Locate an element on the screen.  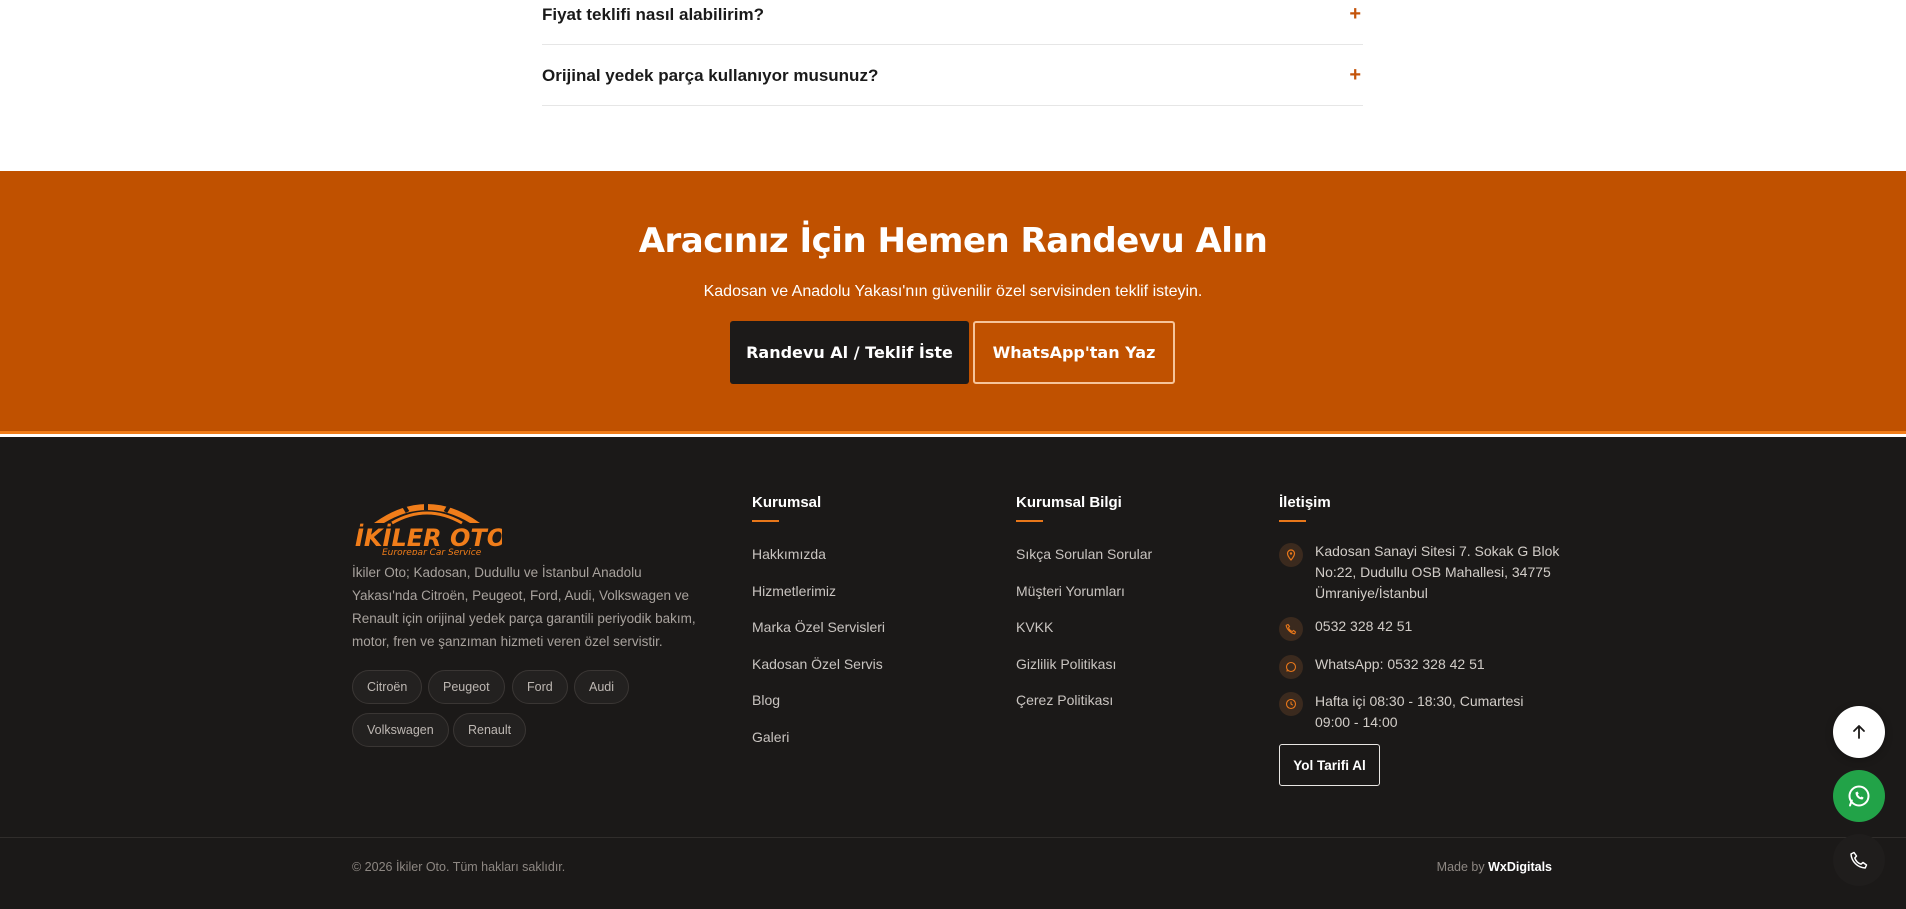
column-title-kurumsal: Kurumsal is located at coordinates (787, 508).